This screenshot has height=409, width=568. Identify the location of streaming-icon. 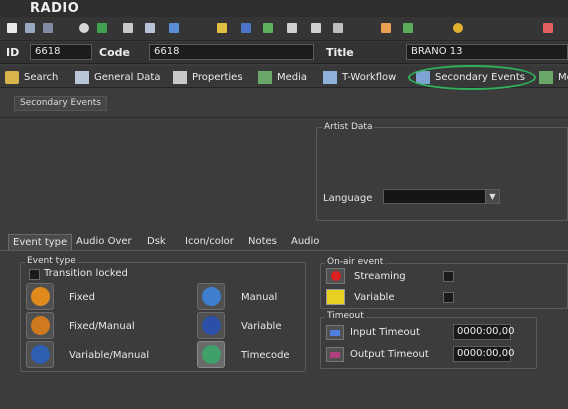
(335, 276).